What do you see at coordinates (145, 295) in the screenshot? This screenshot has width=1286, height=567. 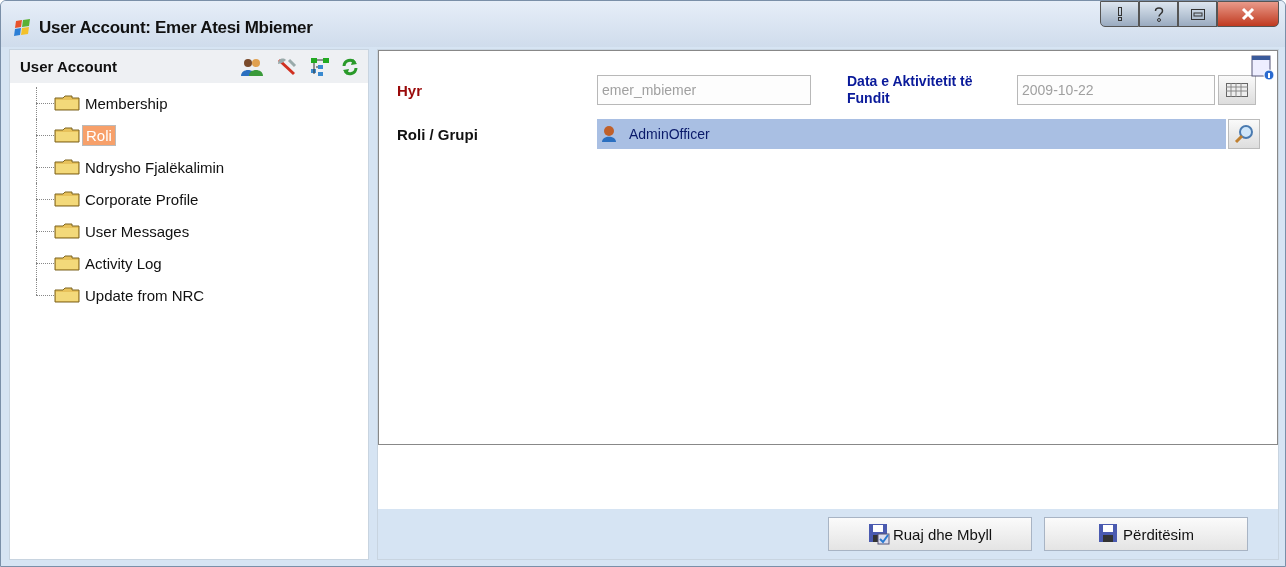 I see `tree-item: Update from NRC` at bounding box center [145, 295].